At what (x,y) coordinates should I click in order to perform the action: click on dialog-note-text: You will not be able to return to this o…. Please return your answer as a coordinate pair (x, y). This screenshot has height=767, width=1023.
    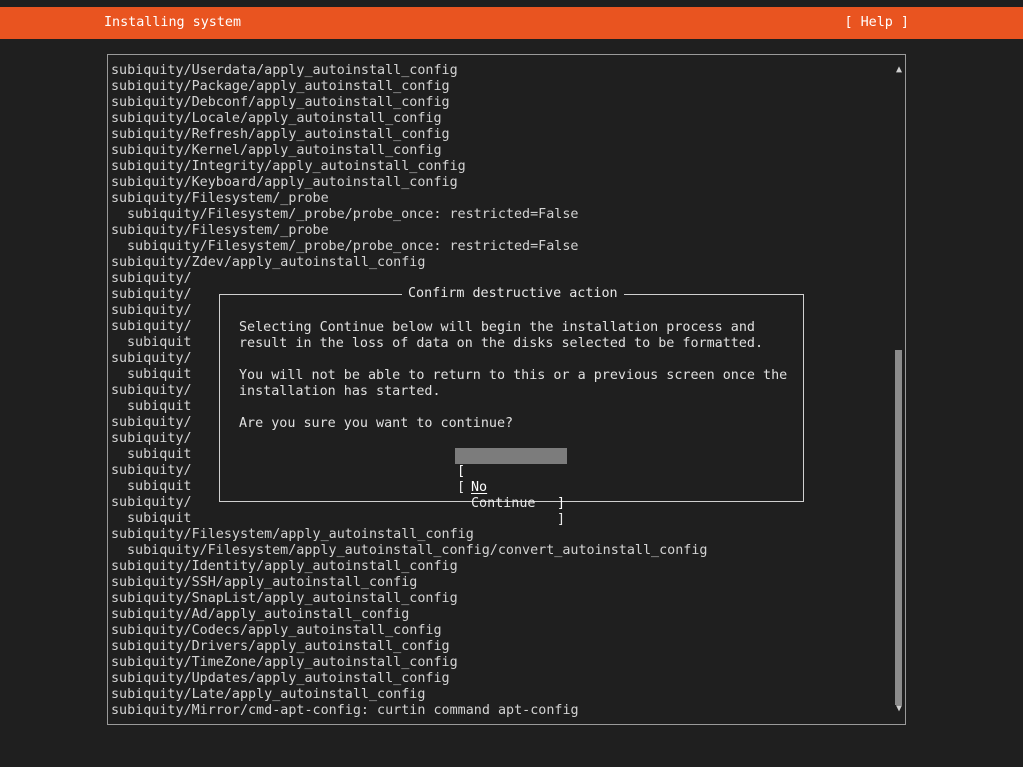
    Looking at the image, I should click on (513, 383).